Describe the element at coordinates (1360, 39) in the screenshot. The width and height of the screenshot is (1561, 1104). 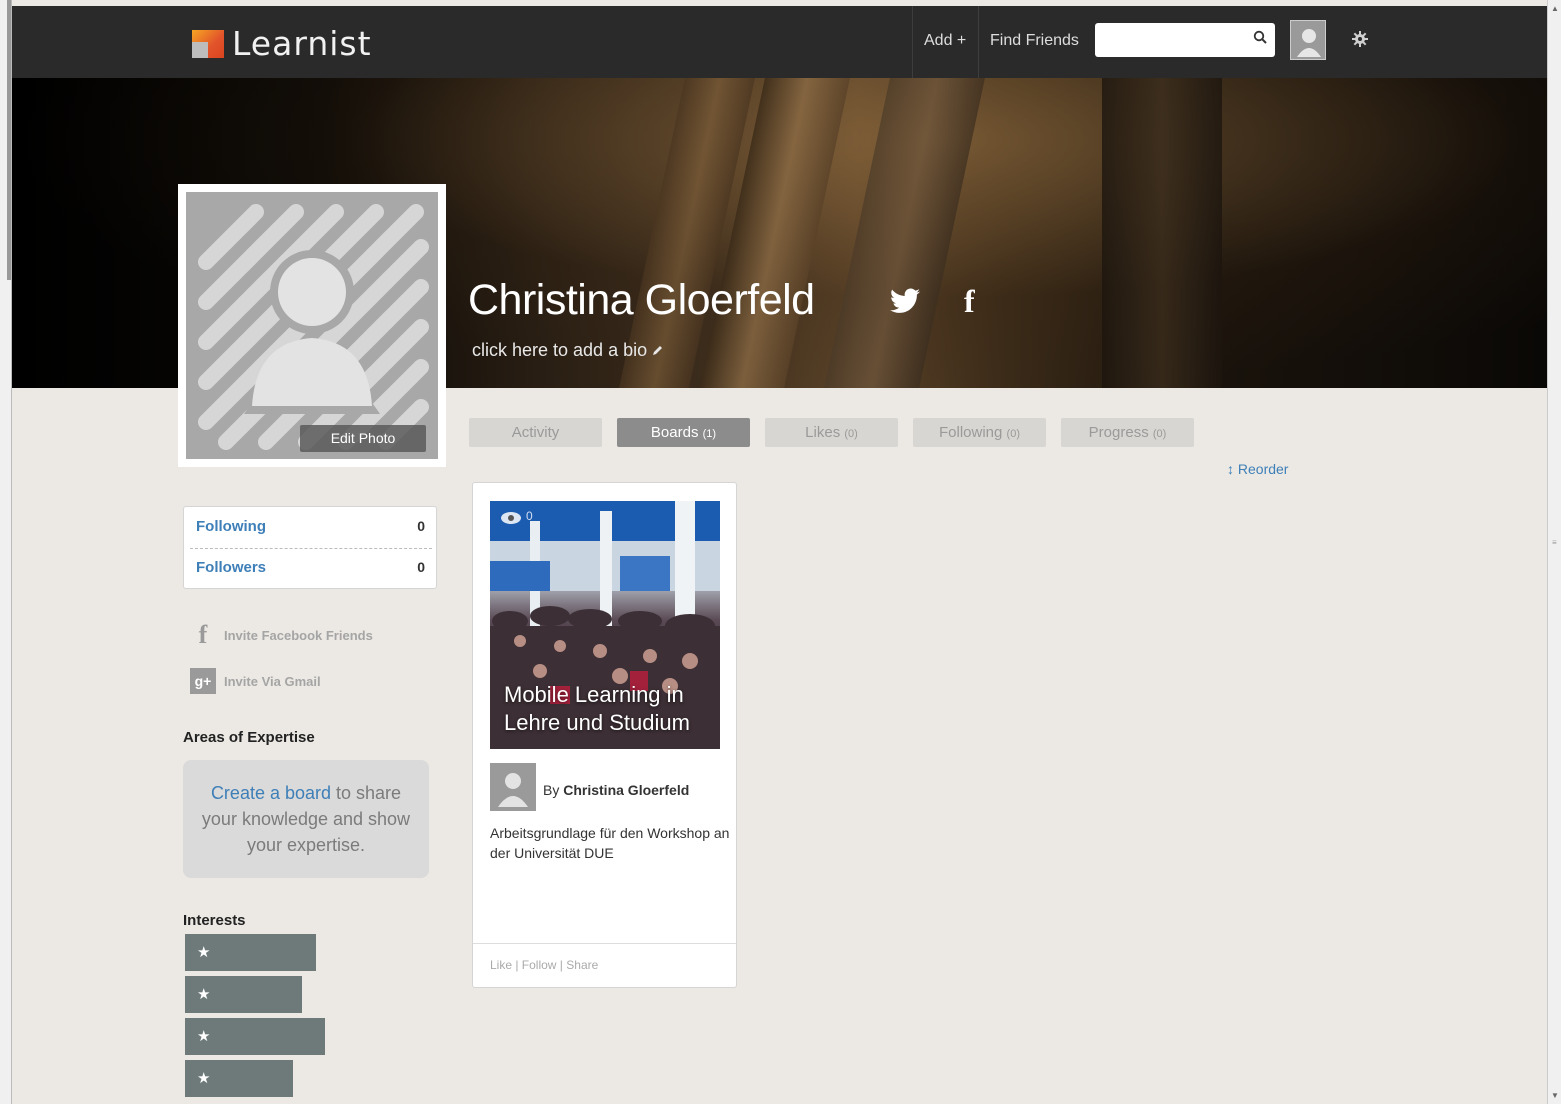
I see `gear-icon` at that location.